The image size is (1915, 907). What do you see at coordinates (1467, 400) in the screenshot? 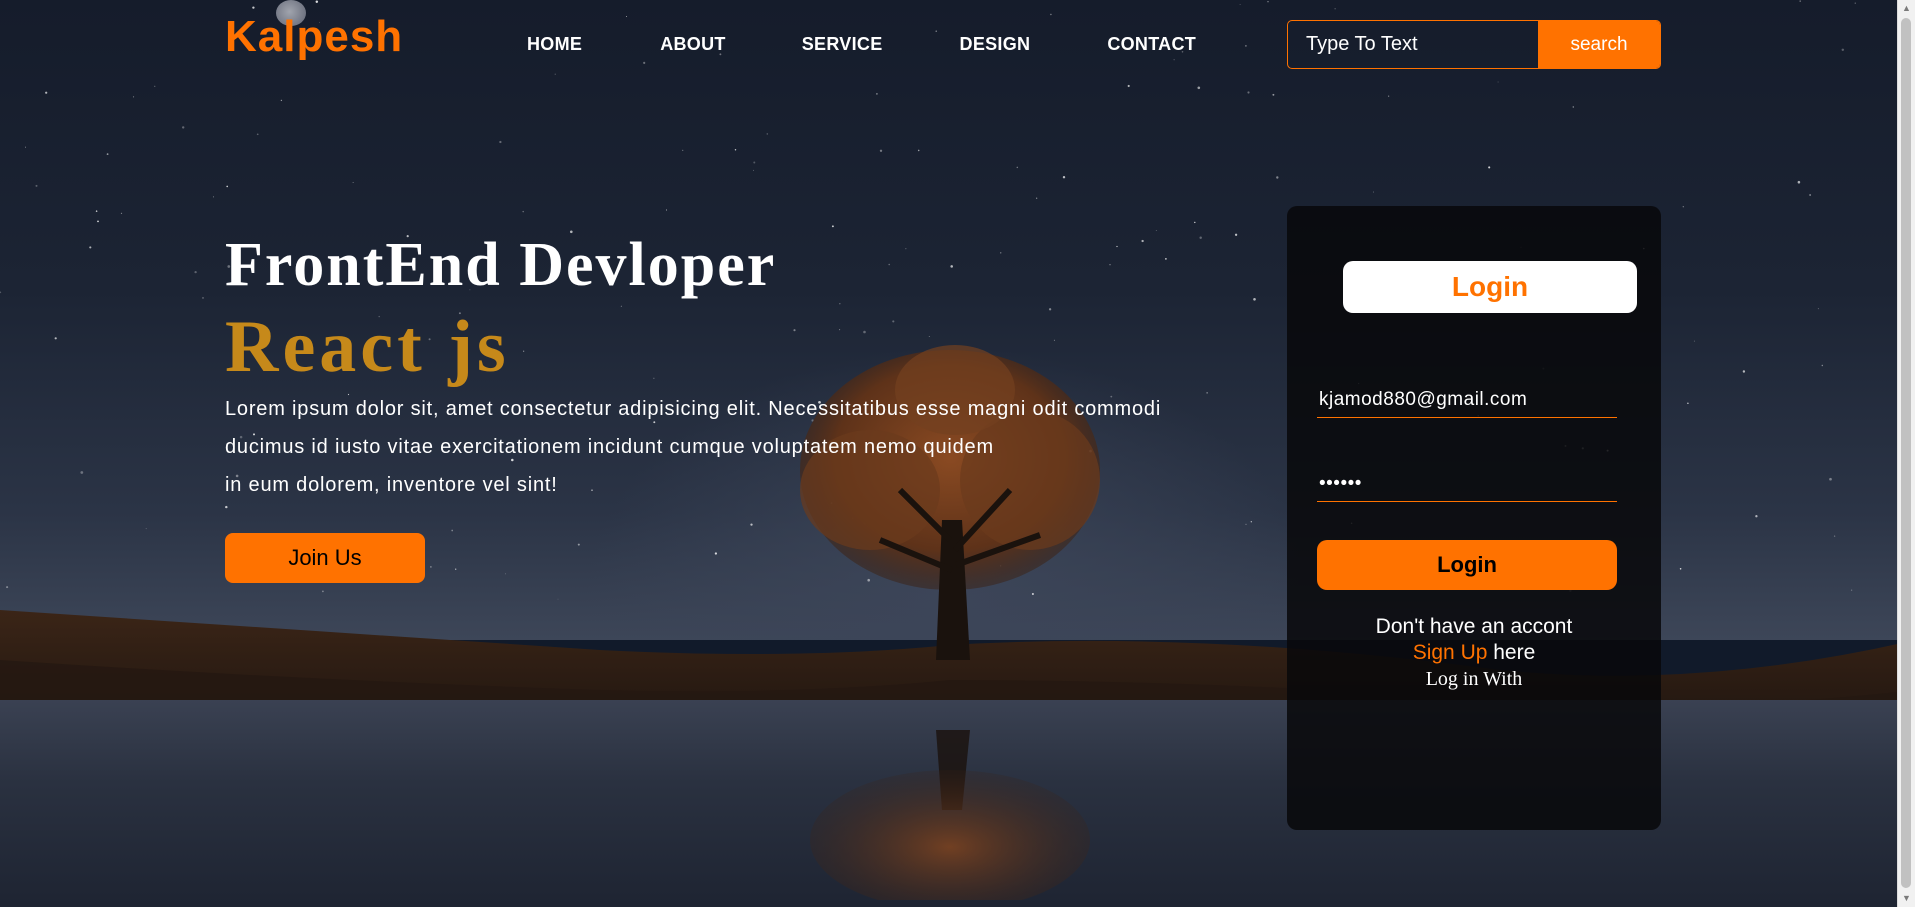
I see `email-field` at bounding box center [1467, 400].